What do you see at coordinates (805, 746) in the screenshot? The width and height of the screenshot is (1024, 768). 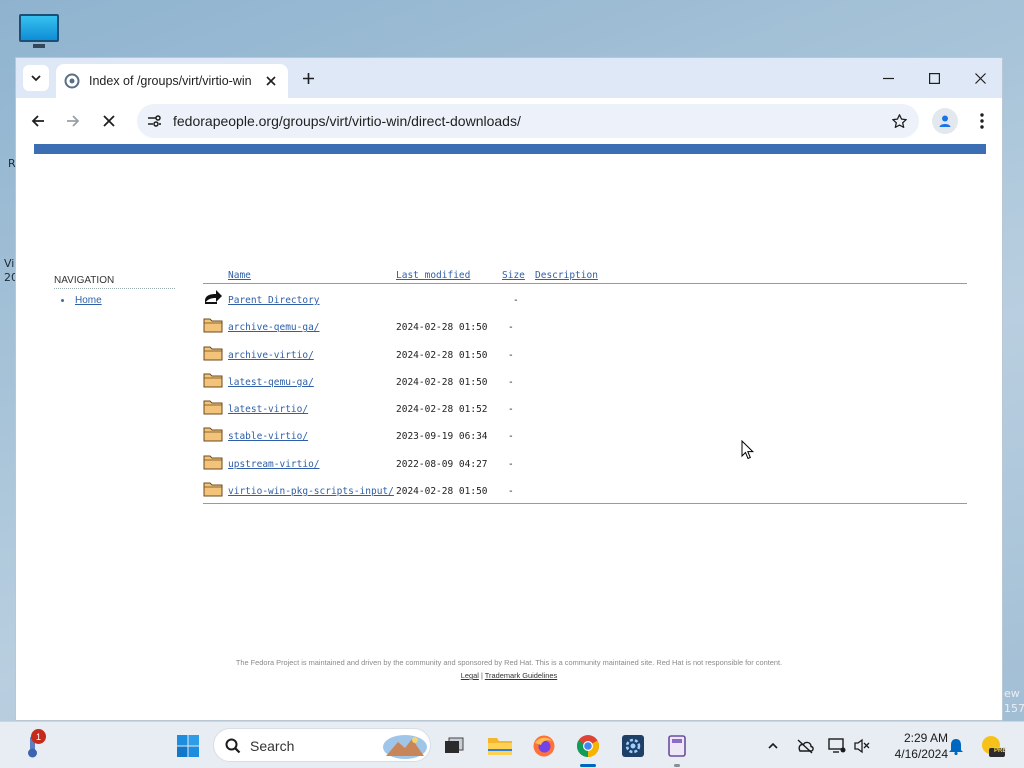 I see `onedrive-button` at bounding box center [805, 746].